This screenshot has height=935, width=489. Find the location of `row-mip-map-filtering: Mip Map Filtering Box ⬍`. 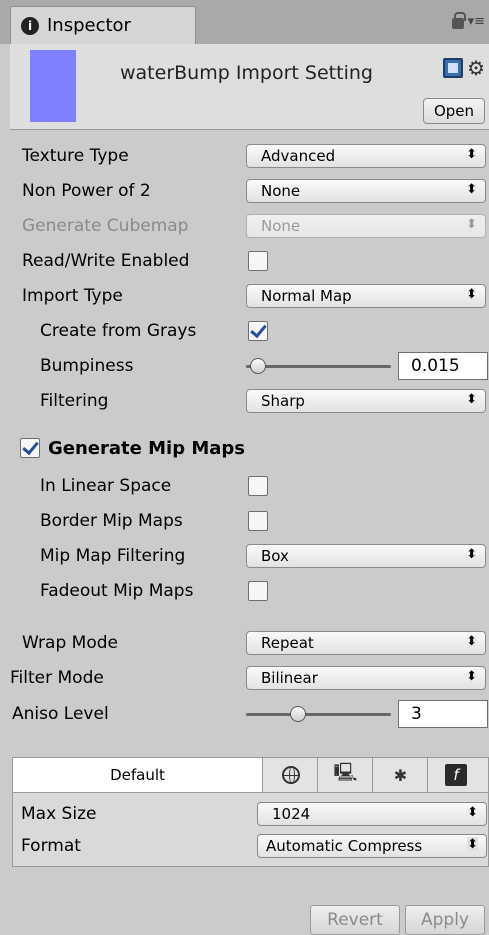

row-mip-map-filtering: Mip Map Filtering Box ⬍ is located at coordinates (249, 556).